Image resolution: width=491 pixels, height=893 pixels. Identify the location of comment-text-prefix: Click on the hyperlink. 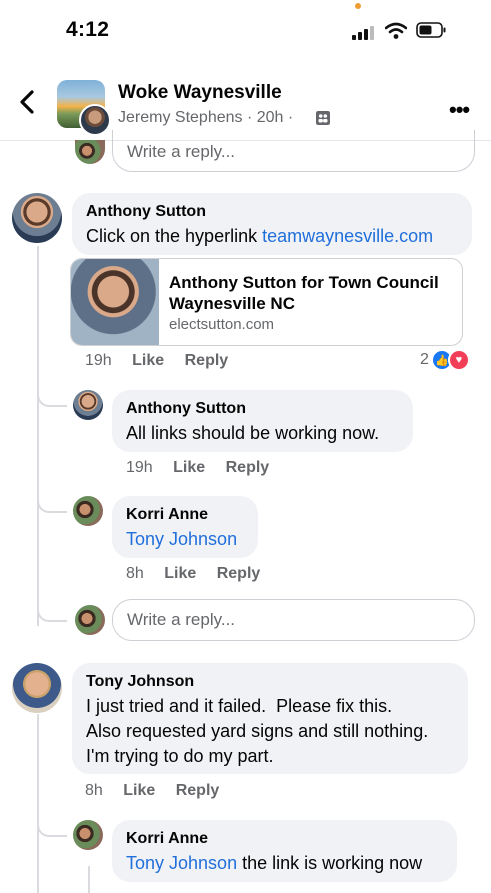
(174, 236).